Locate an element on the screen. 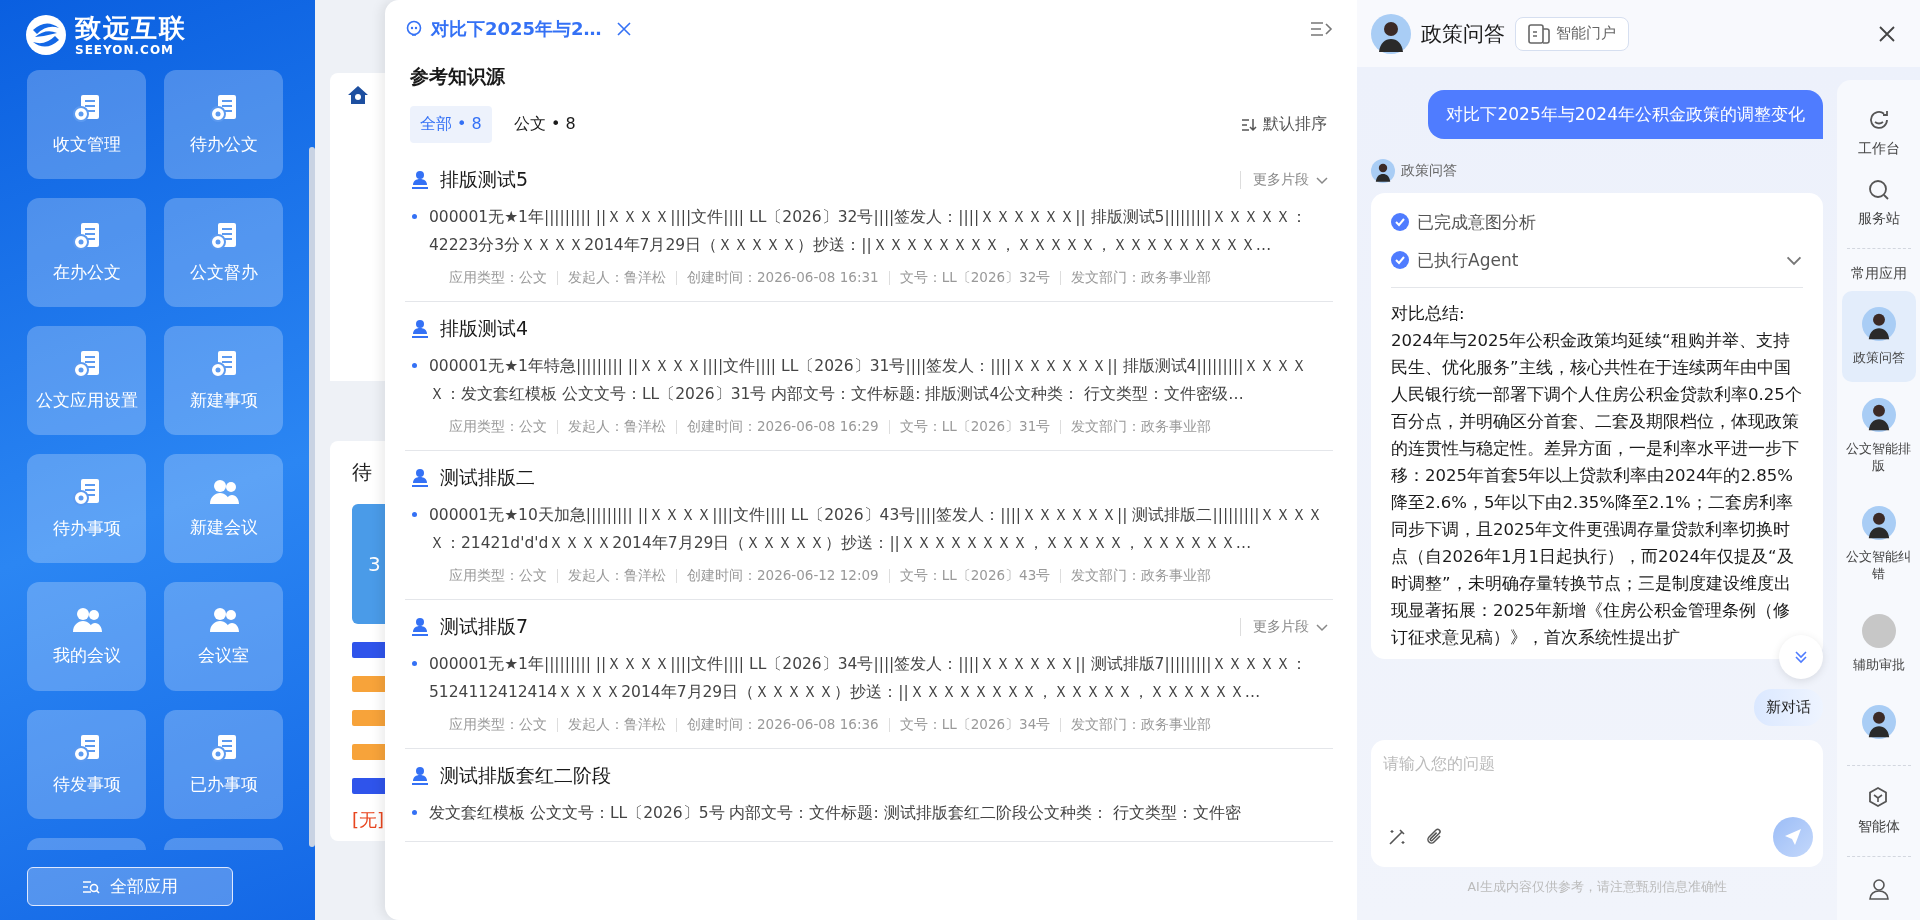 Image resolution: width=1920 pixels, height=920 pixels. question-input: 请输入您的问题 is located at coordinates (1597, 784).